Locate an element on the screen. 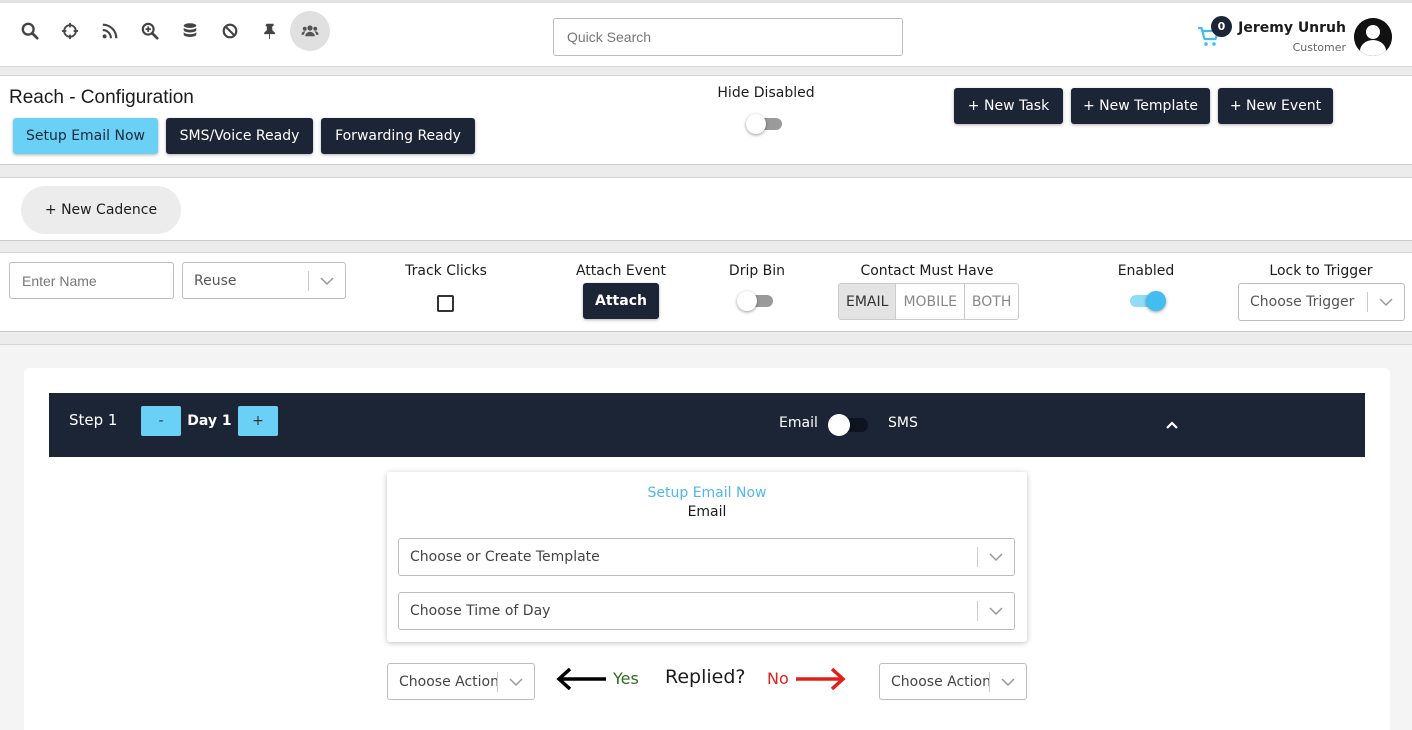  step-label: Step 1 is located at coordinates (93, 420).